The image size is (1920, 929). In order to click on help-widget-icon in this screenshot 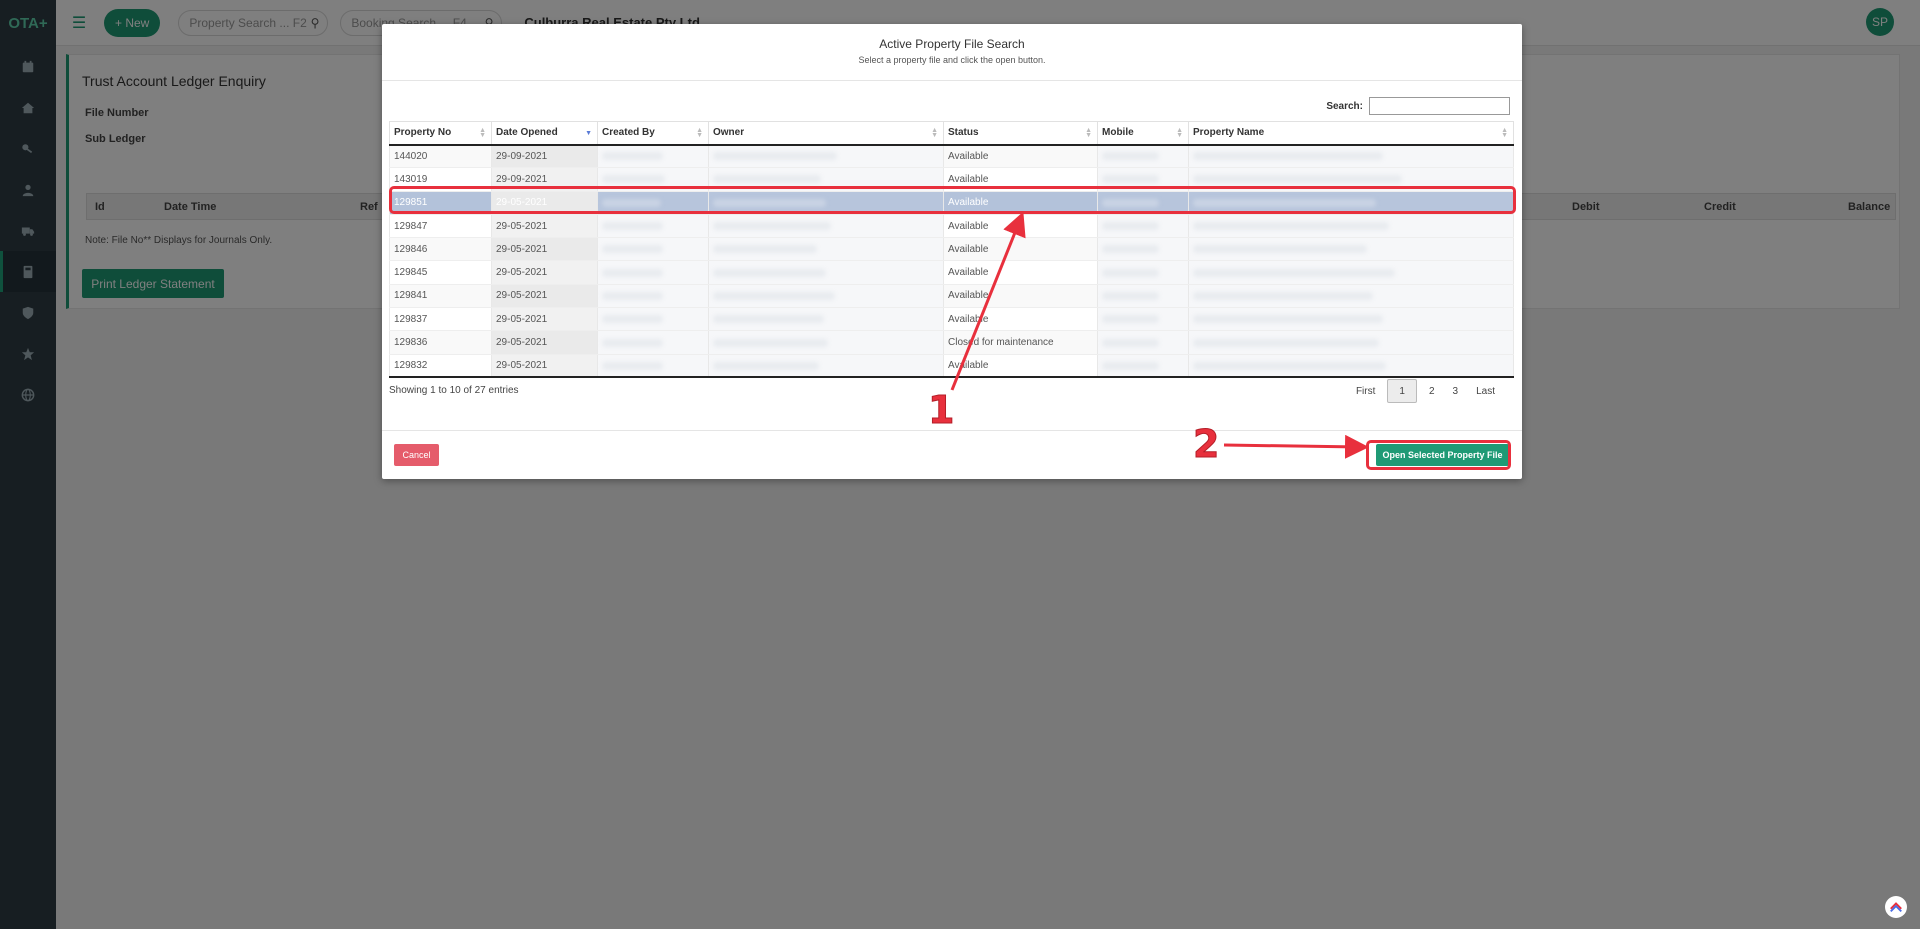, I will do `click(1896, 907)`.